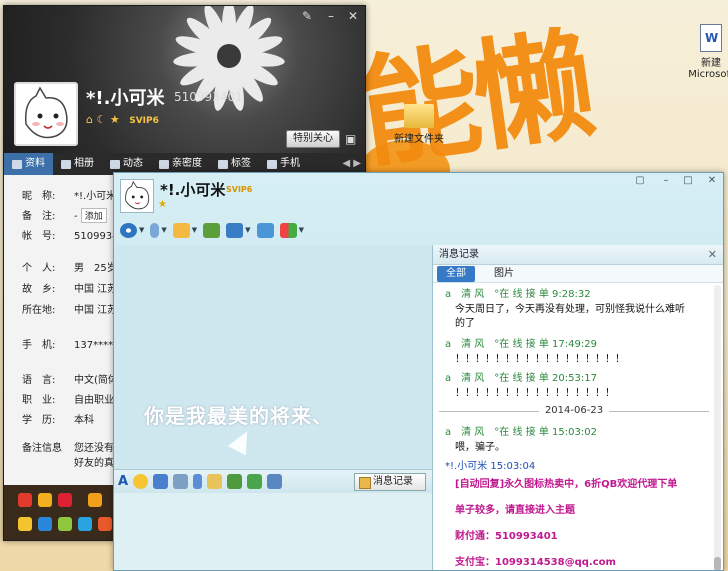  Describe the element at coordinates (215, 481) in the screenshot. I see `note-icon` at that location.